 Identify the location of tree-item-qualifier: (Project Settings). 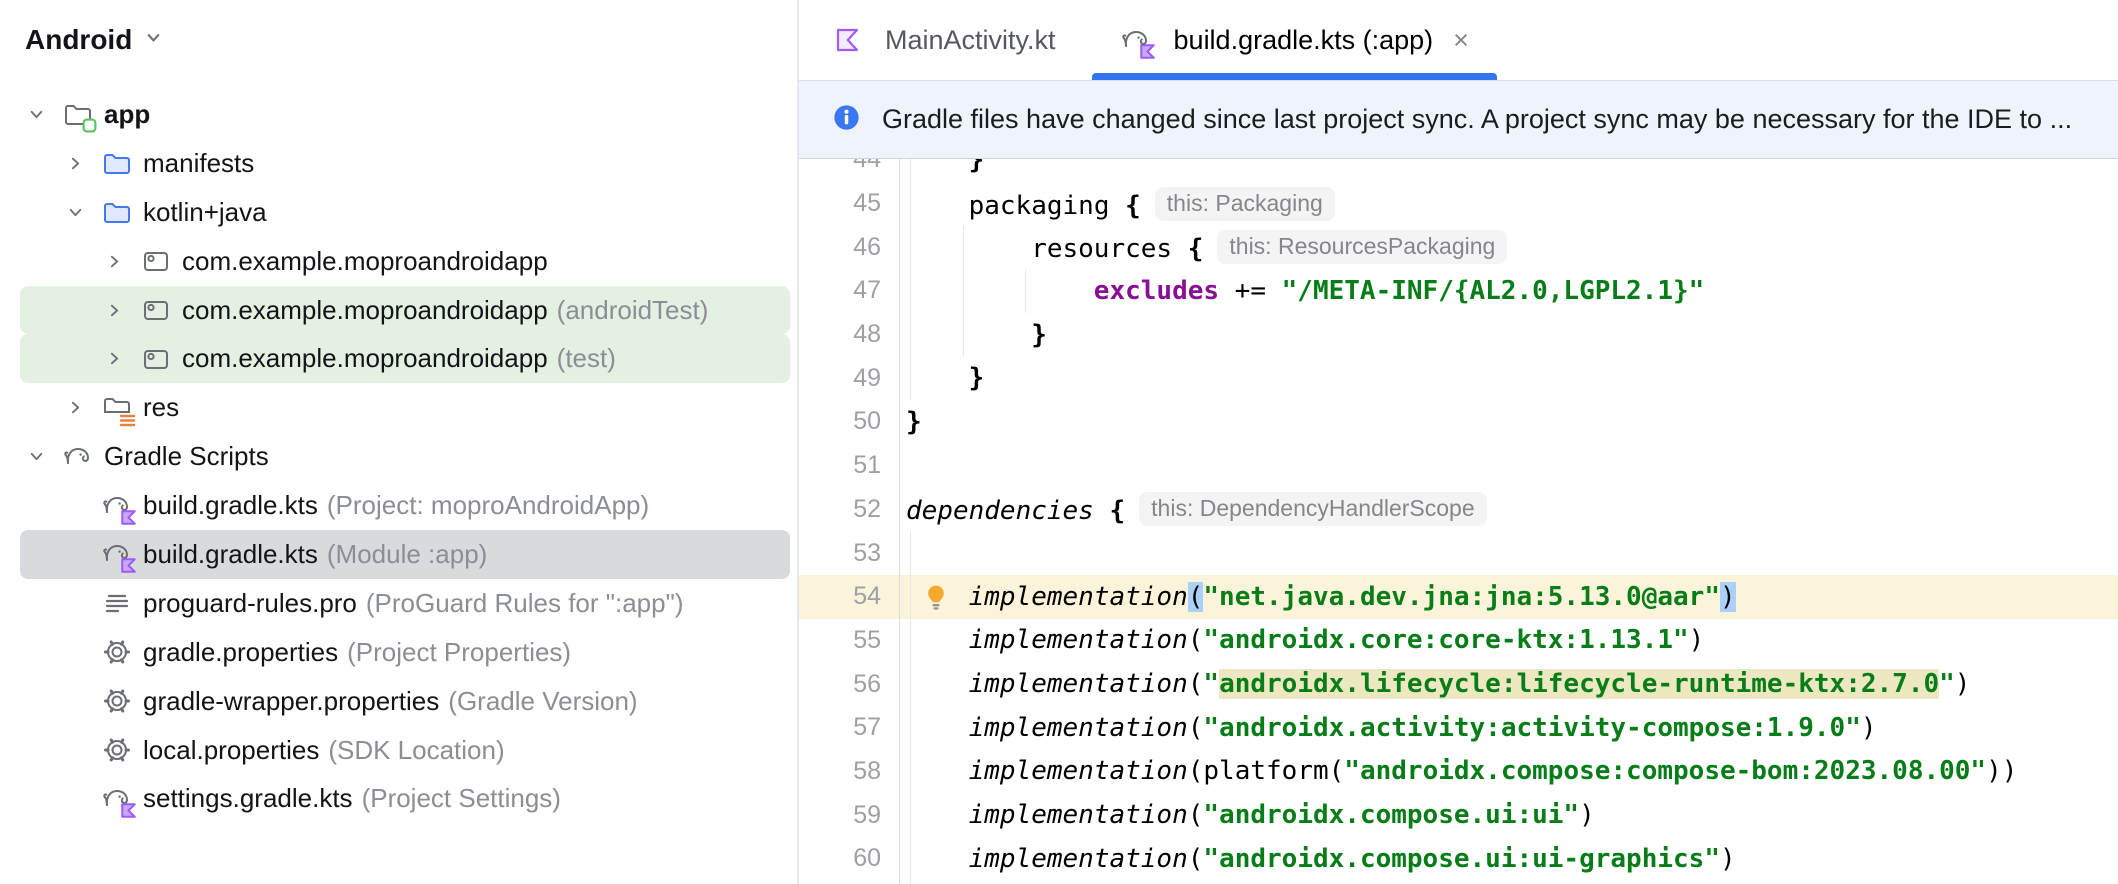
(461, 798).